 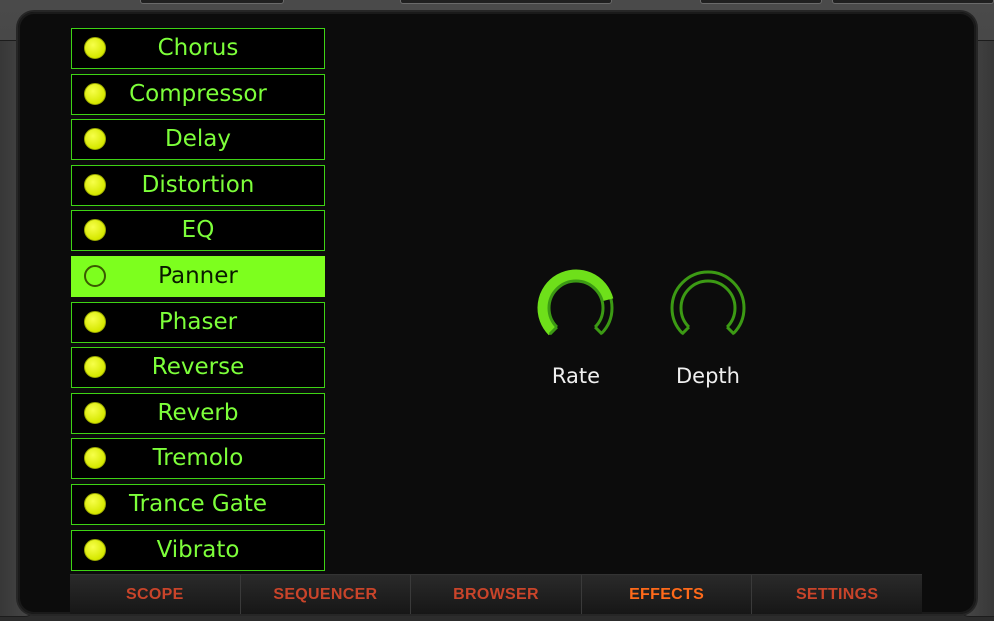 I want to click on effect-item-distortion: Distortion, so click(x=198, y=185).